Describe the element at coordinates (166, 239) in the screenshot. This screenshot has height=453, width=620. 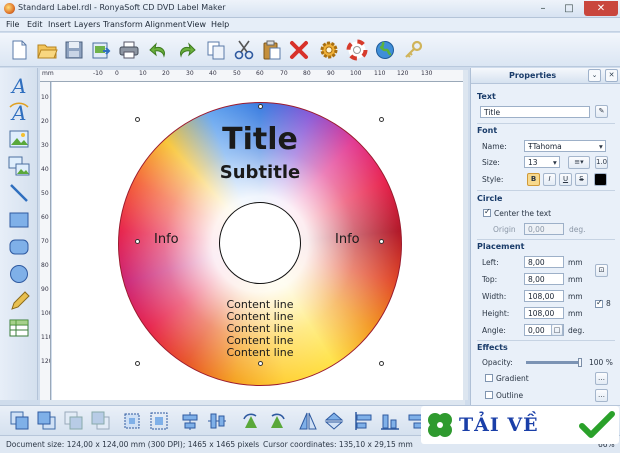
I see `label-info-left: Info` at that location.